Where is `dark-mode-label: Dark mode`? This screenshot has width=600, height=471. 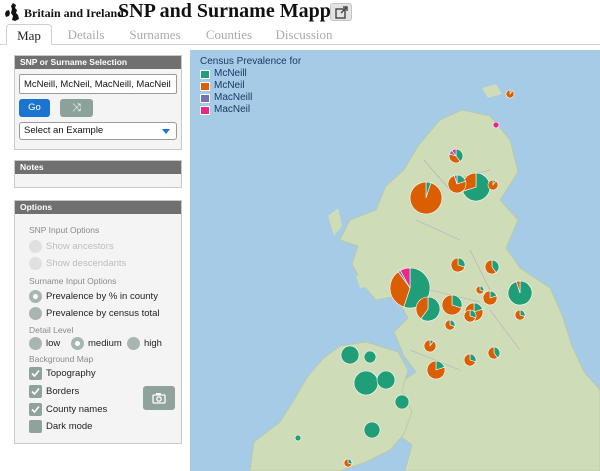
dark-mode-label: Dark mode is located at coordinates (69, 426).